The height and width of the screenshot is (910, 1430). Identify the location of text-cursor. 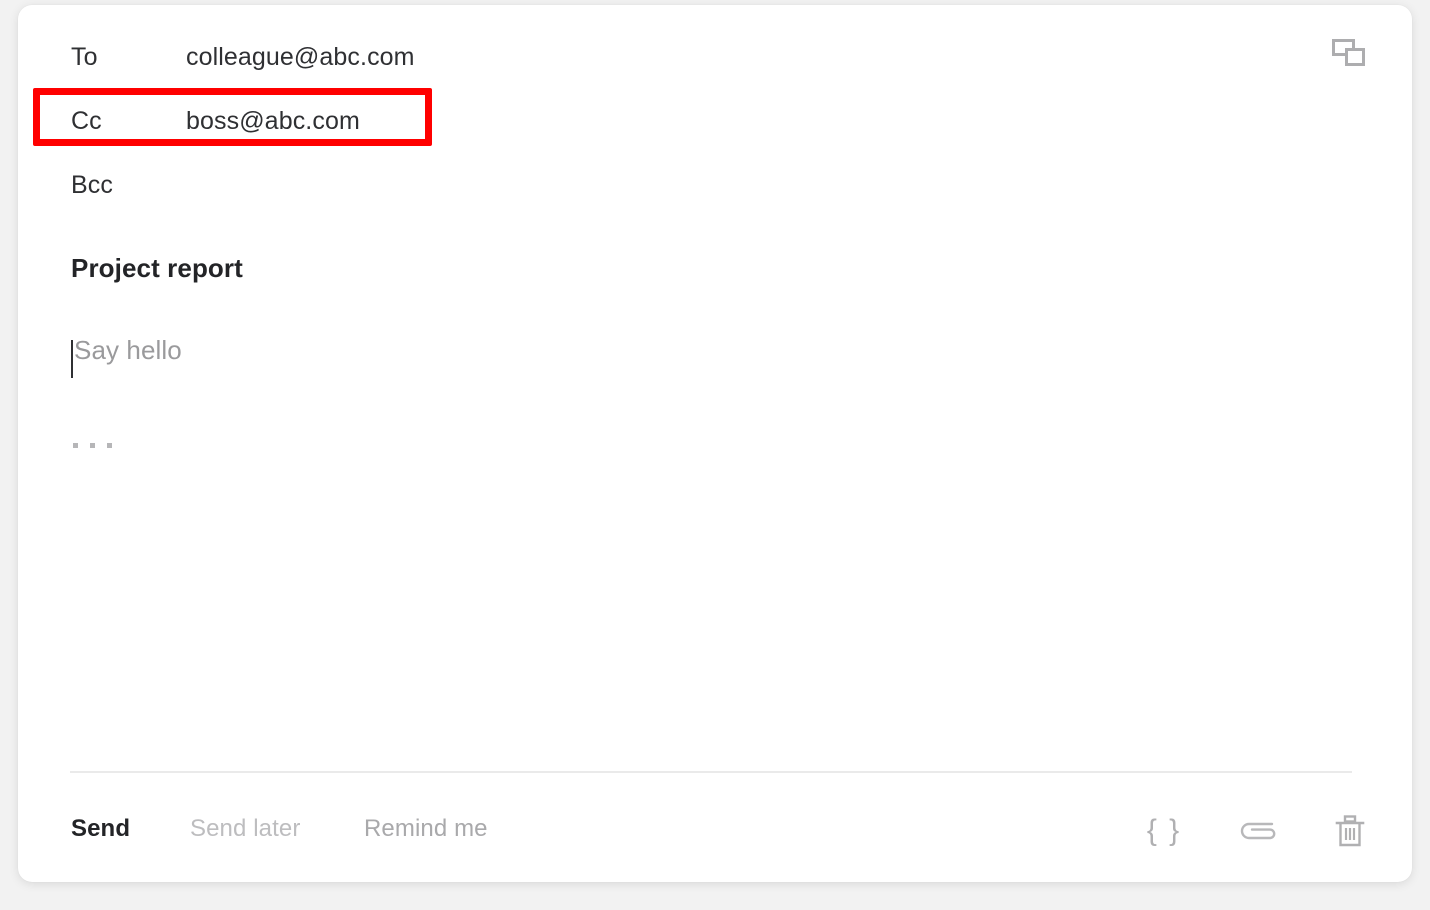
(72, 359).